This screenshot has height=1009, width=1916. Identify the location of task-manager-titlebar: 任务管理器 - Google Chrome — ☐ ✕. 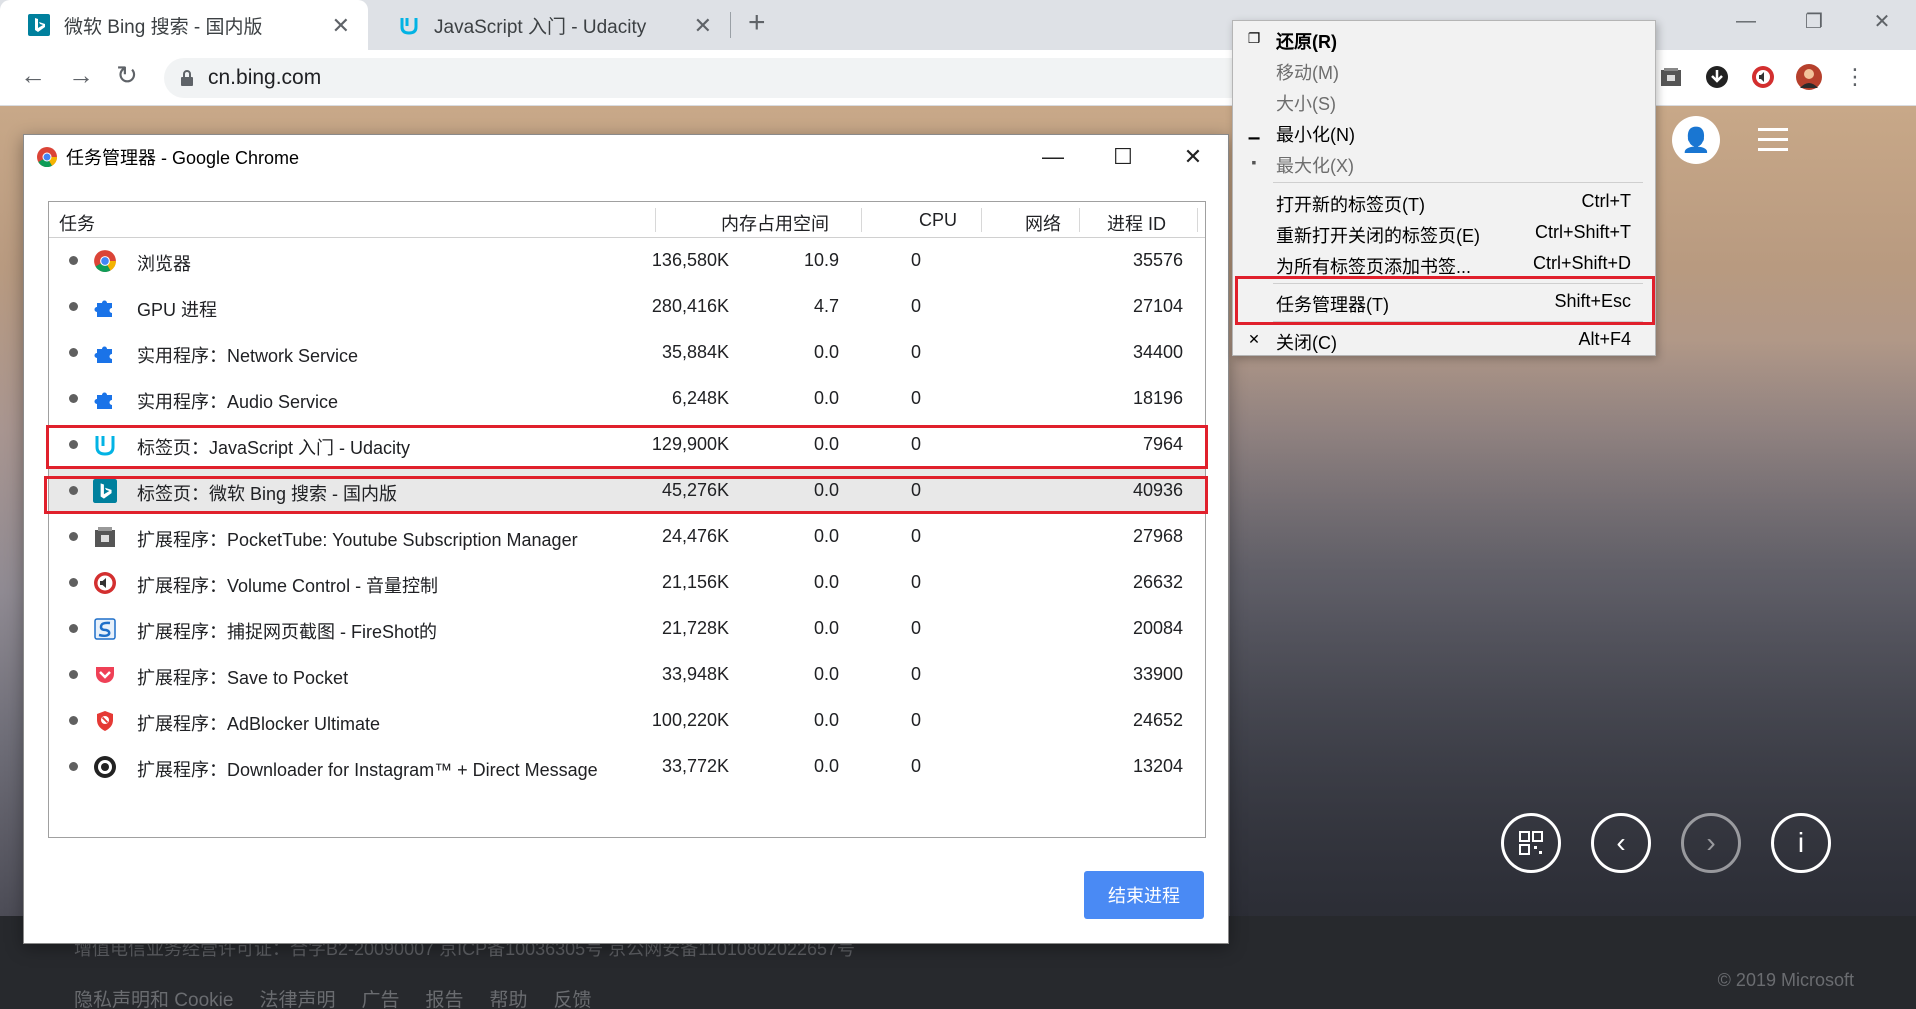
(626, 157).